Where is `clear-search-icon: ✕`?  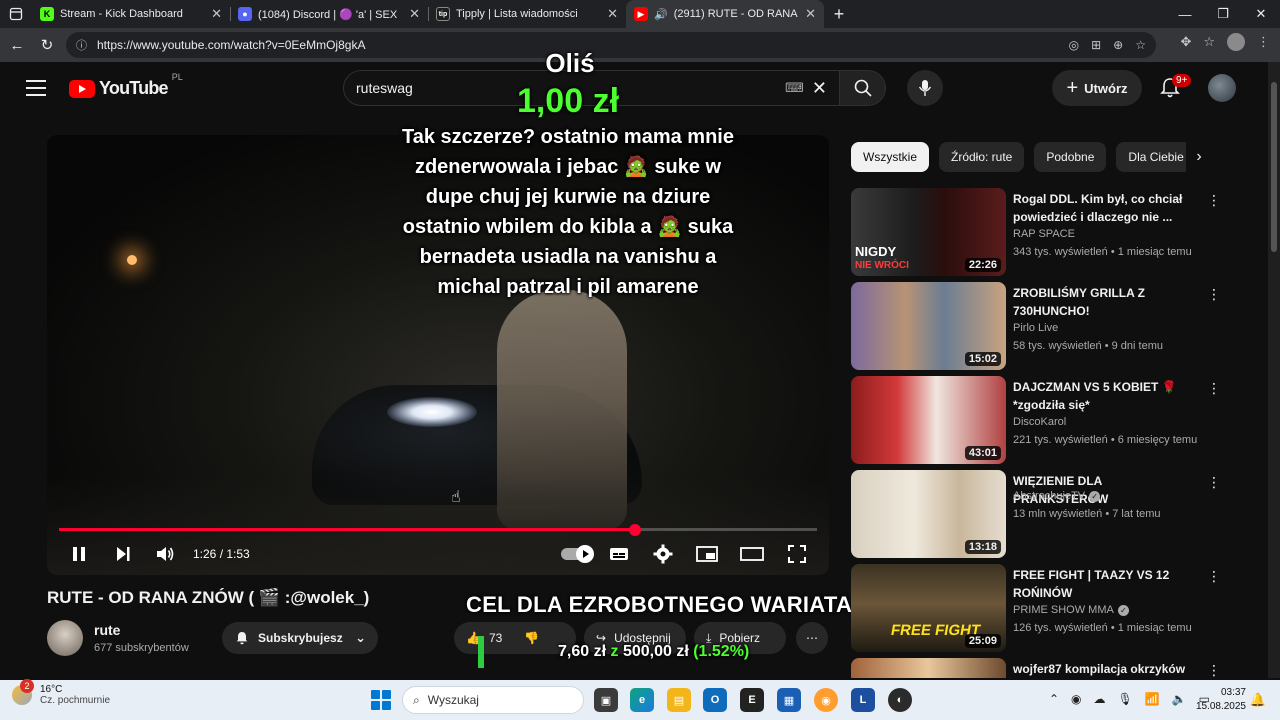 clear-search-icon: ✕ is located at coordinates (819, 88).